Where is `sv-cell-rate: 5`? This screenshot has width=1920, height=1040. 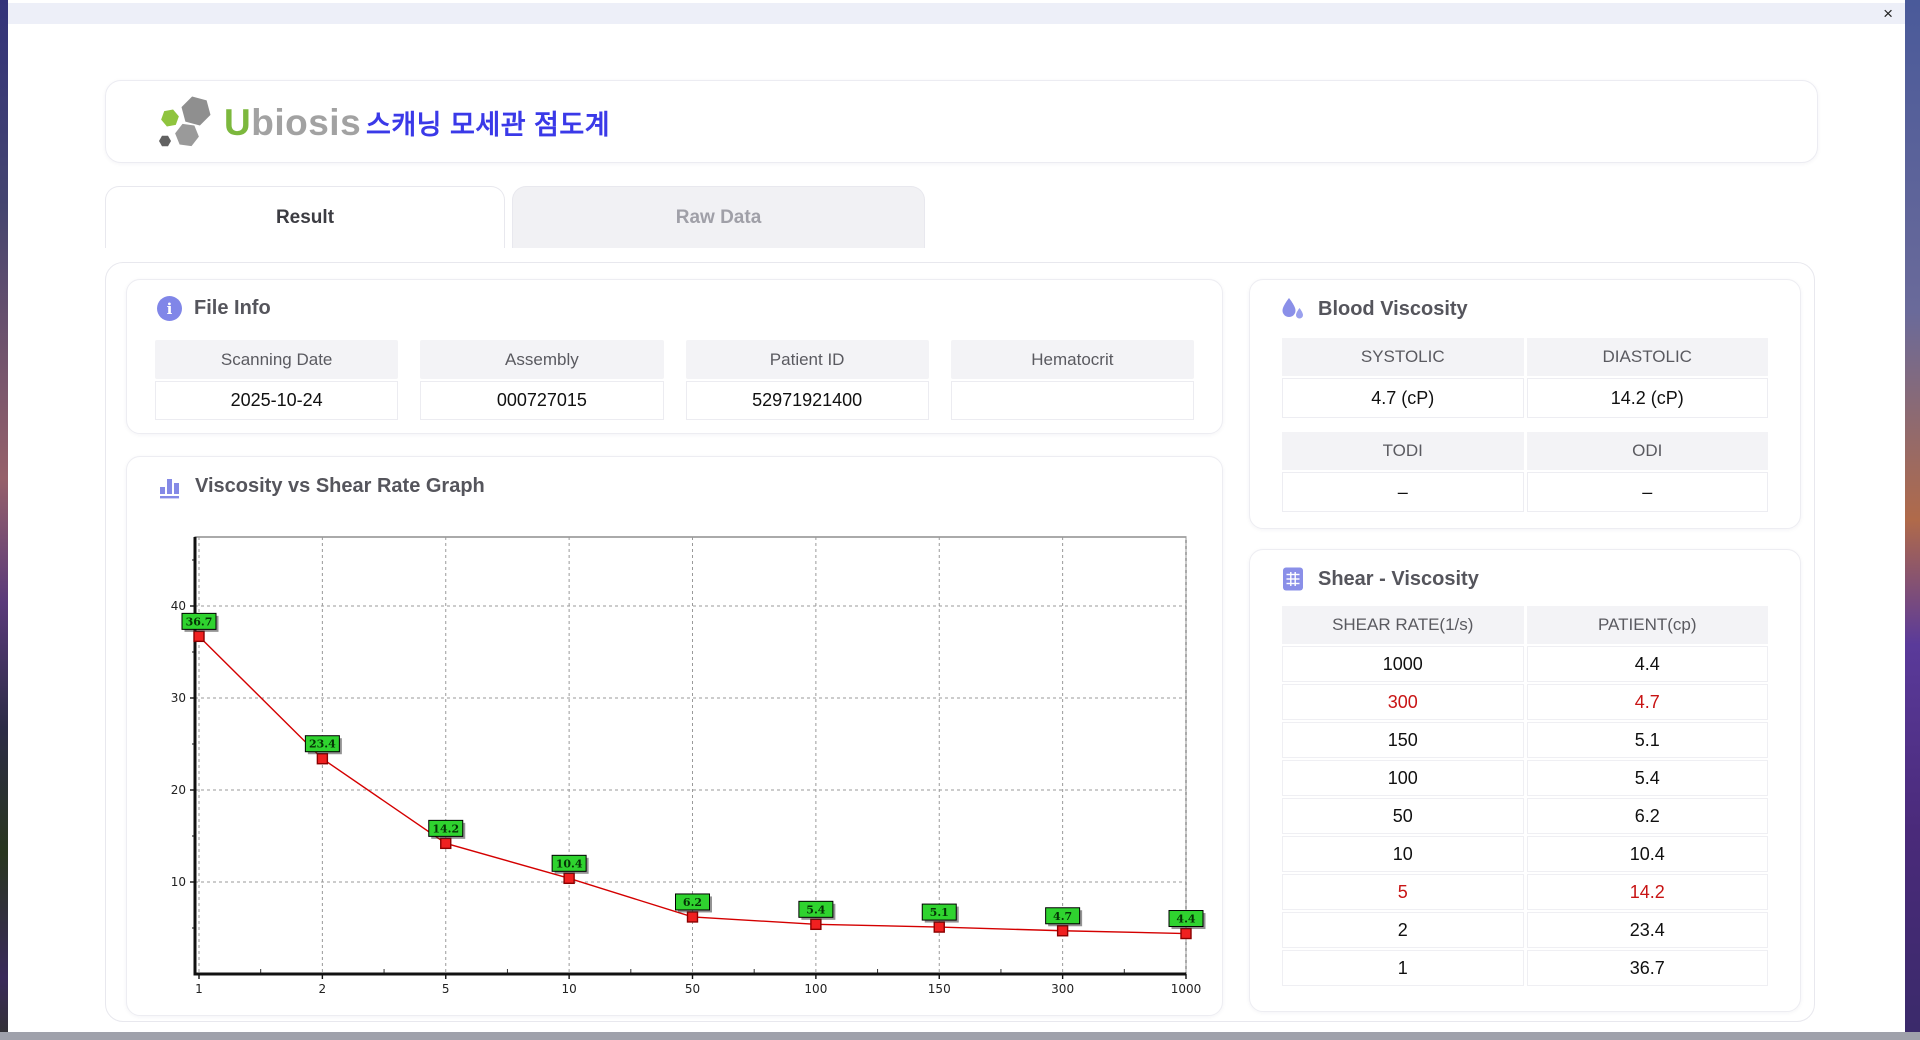 sv-cell-rate: 5 is located at coordinates (1403, 892).